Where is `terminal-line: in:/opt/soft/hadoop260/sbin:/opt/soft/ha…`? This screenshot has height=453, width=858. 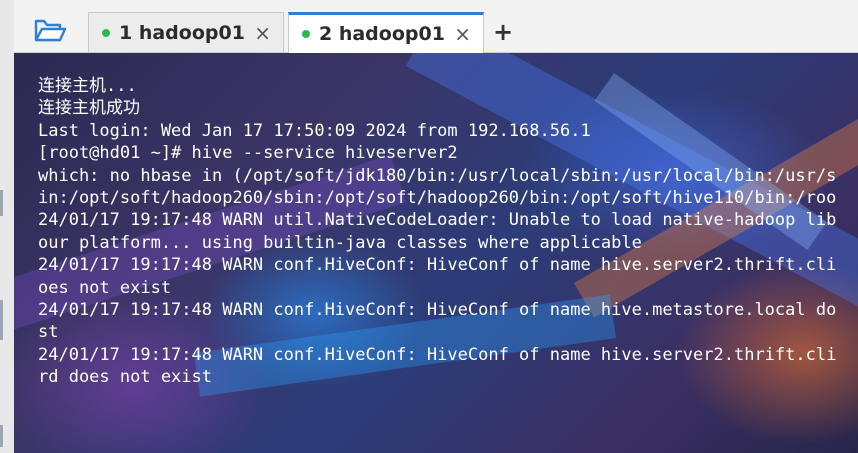
terminal-line: in:/opt/soft/hadoop260/sbin:/opt/soft/ha… is located at coordinates (437, 197).